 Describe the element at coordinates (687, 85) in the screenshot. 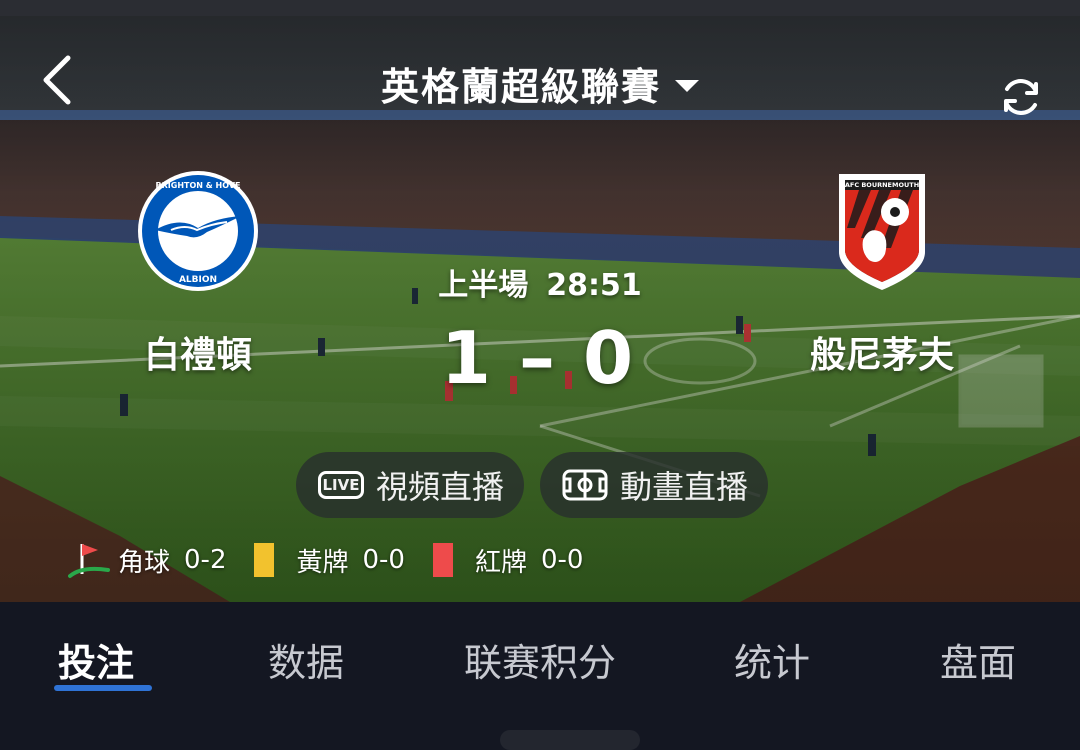

I see `dropdown-caret-icon` at that location.